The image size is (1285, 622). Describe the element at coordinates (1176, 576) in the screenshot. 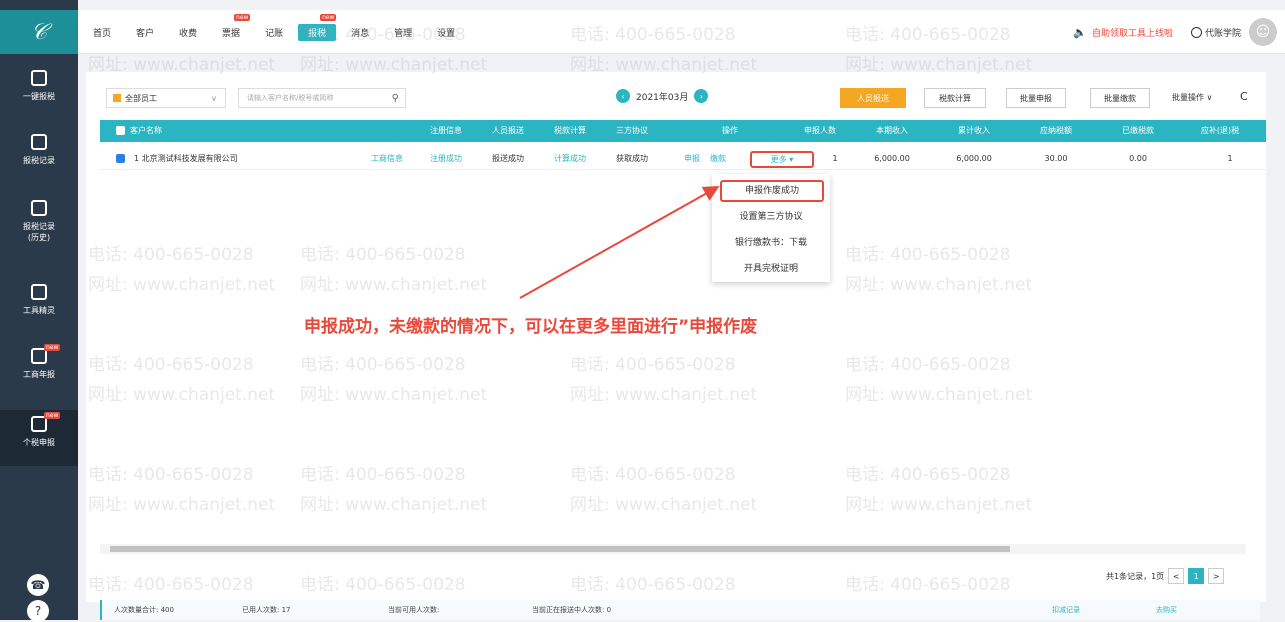

I see `prev-page-button: <` at that location.